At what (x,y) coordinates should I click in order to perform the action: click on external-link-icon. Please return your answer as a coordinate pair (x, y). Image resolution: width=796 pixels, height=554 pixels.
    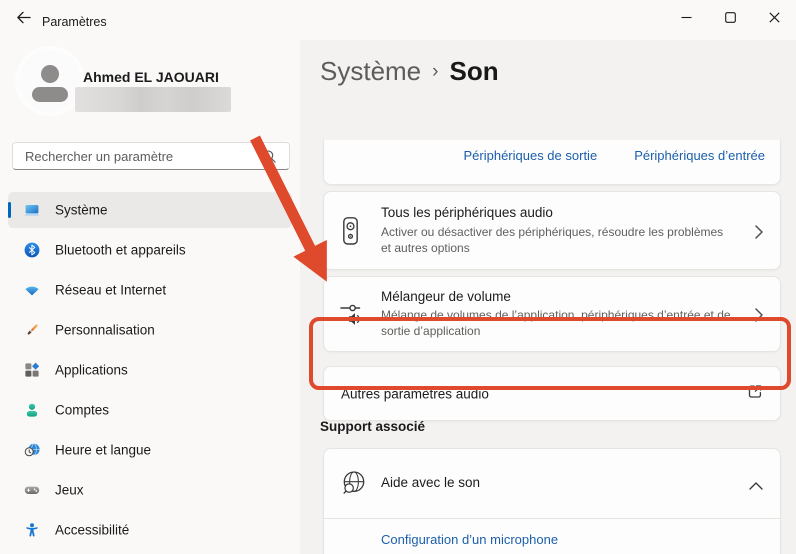
    Looking at the image, I should click on (755, 393).